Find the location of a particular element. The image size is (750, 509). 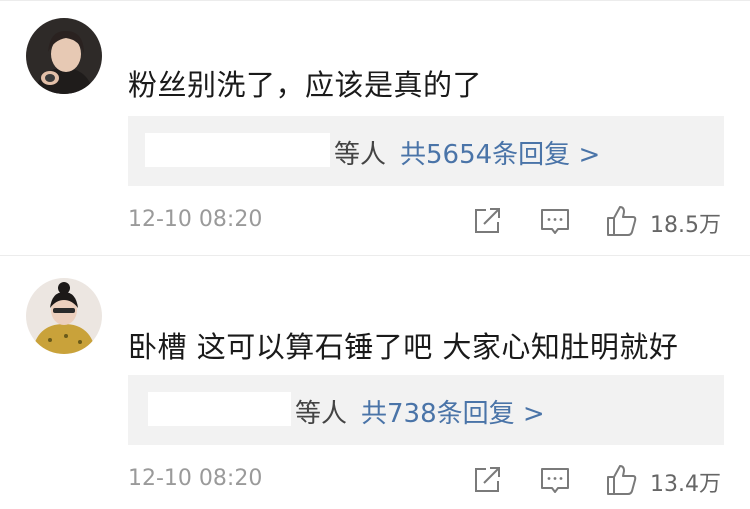

reply-line: 等人 共738条回复 > is located at coordinates (420, 411).